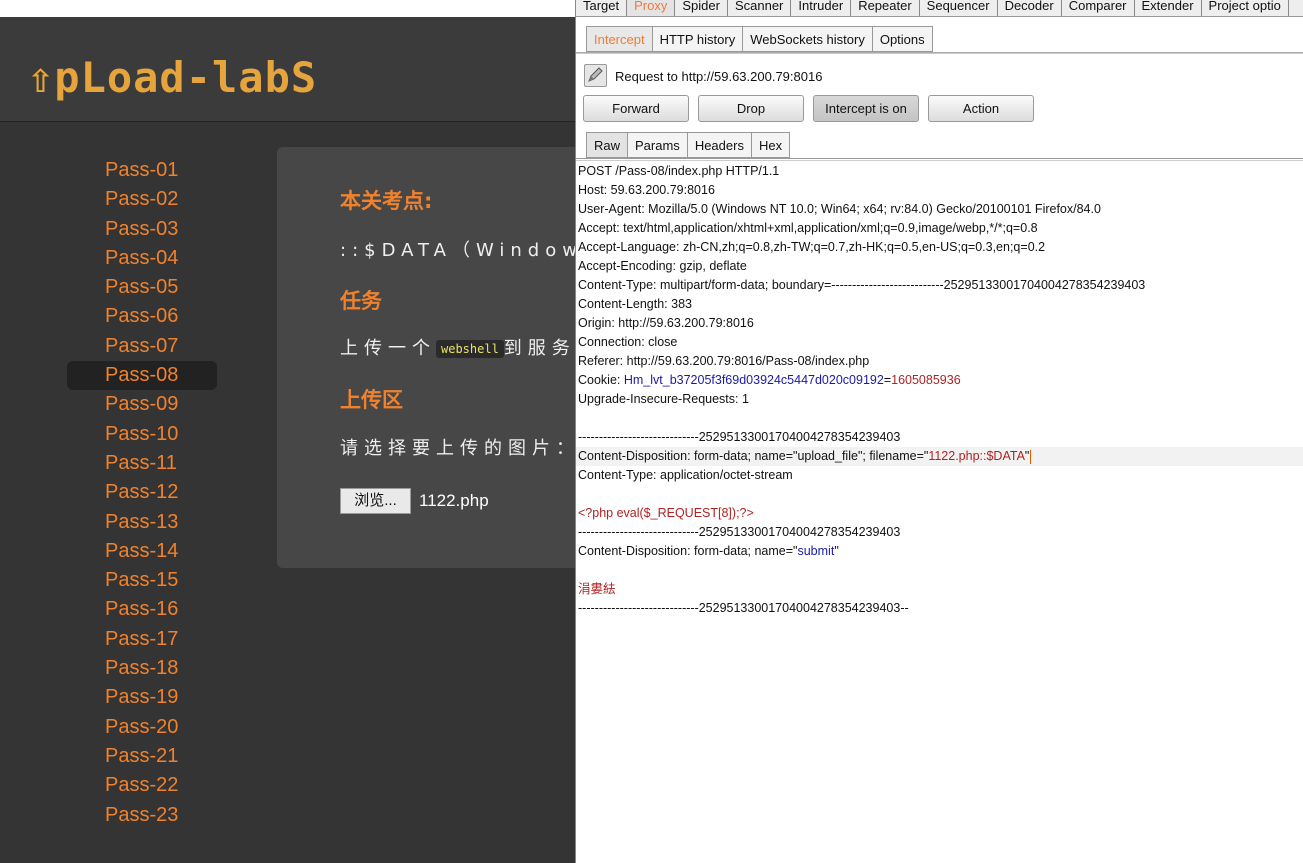 Image resolution: width=1303 pixels, height=863 pixels. I want to click on submit-value: 涓婁紶, so click(597, 589).